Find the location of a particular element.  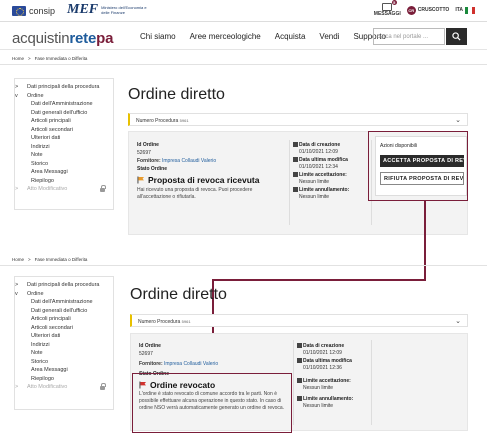

cruscotto-link: CR CRUSCOTTO is located at coordinates (427, 10).